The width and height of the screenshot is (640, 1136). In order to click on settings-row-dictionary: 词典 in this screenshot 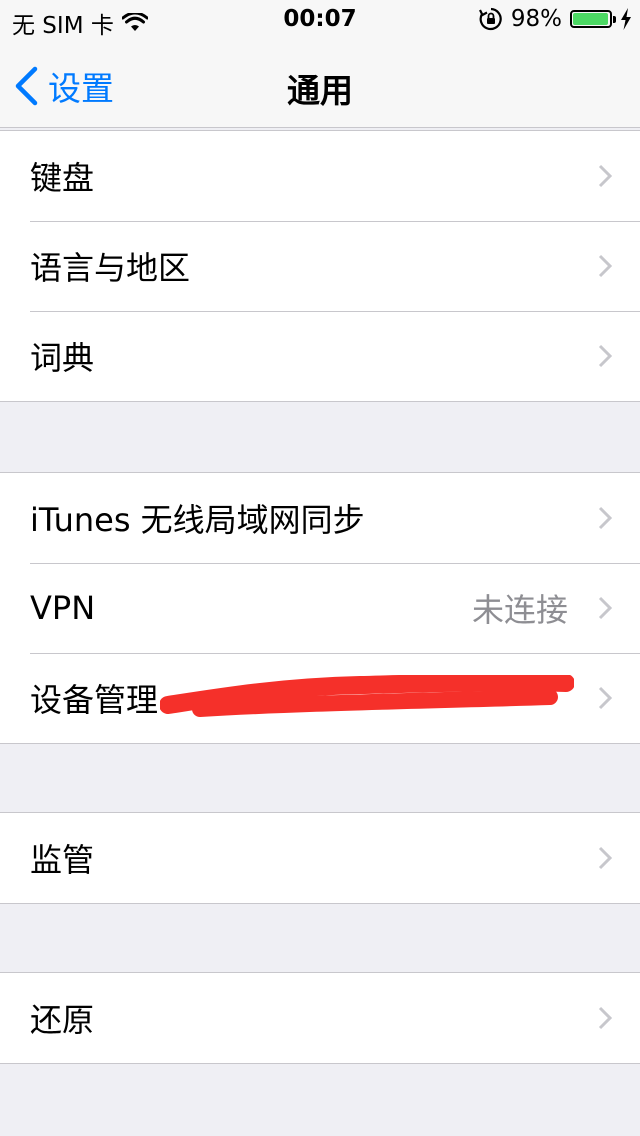, I will do `click(320, 356)`.